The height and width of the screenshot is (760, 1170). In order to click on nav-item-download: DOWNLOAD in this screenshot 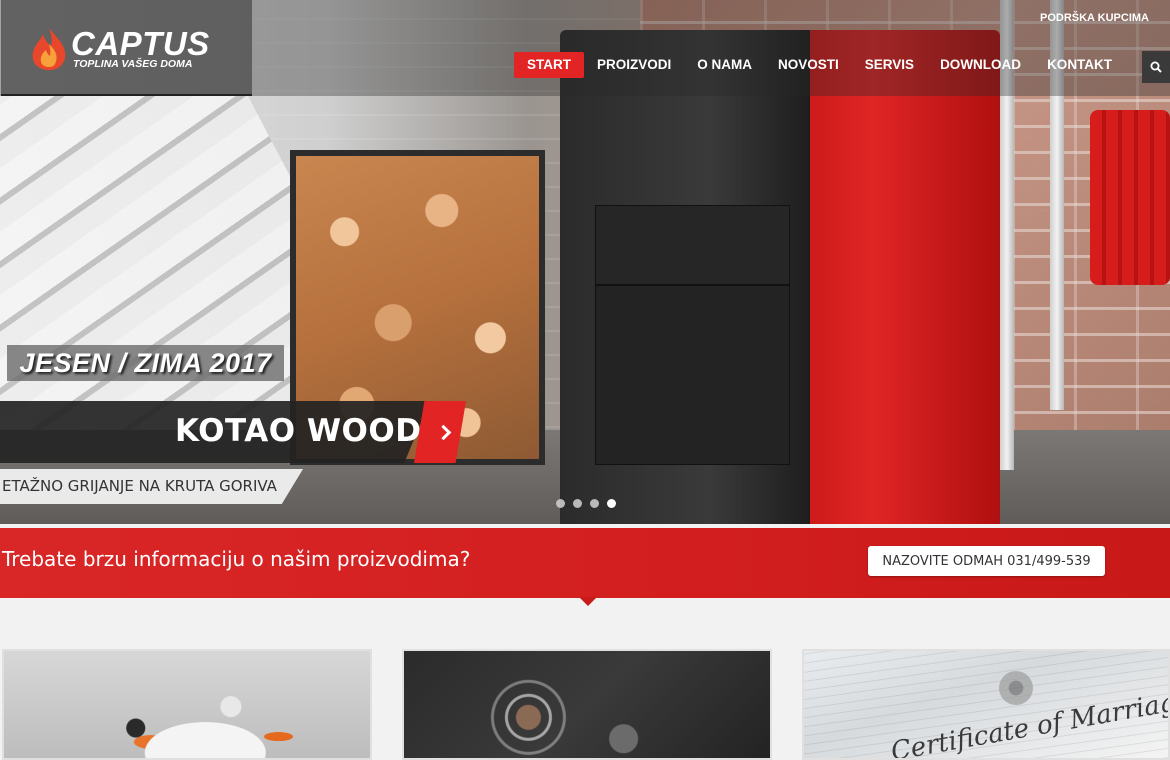, I will do `click(980, 65)`.